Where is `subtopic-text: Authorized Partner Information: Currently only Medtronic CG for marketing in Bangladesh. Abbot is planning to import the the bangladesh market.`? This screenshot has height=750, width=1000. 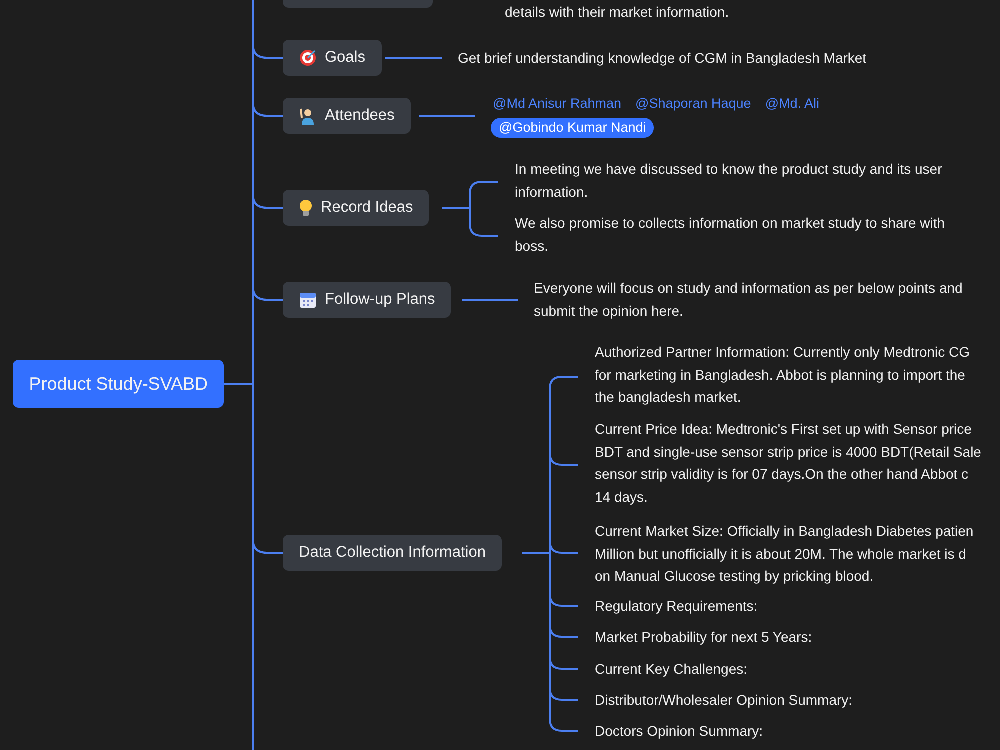
subtopic-text: Authorized Partner Information: Currently only Medtronic CG for marketing in Bangladesh. Abbot is planning to import the the bangladesh market. is located at coordinates (782, 375).